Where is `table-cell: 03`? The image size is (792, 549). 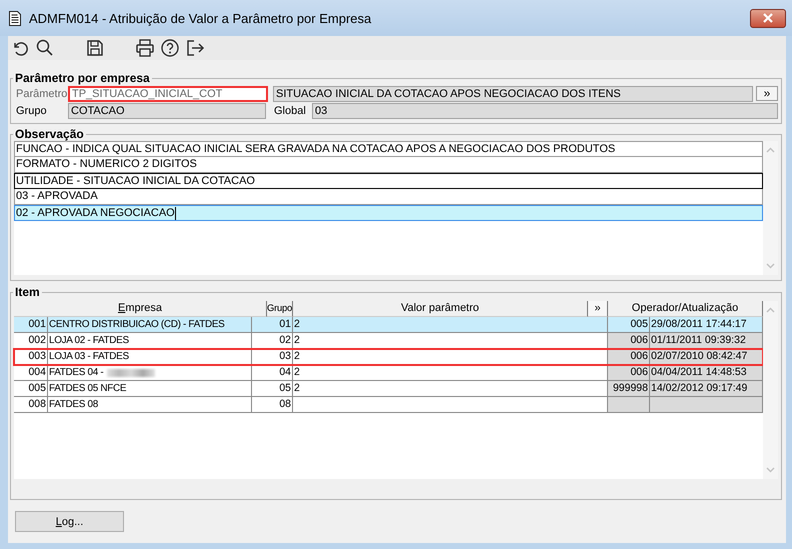
table-cell: 03 is located at coordinates (272, 356).